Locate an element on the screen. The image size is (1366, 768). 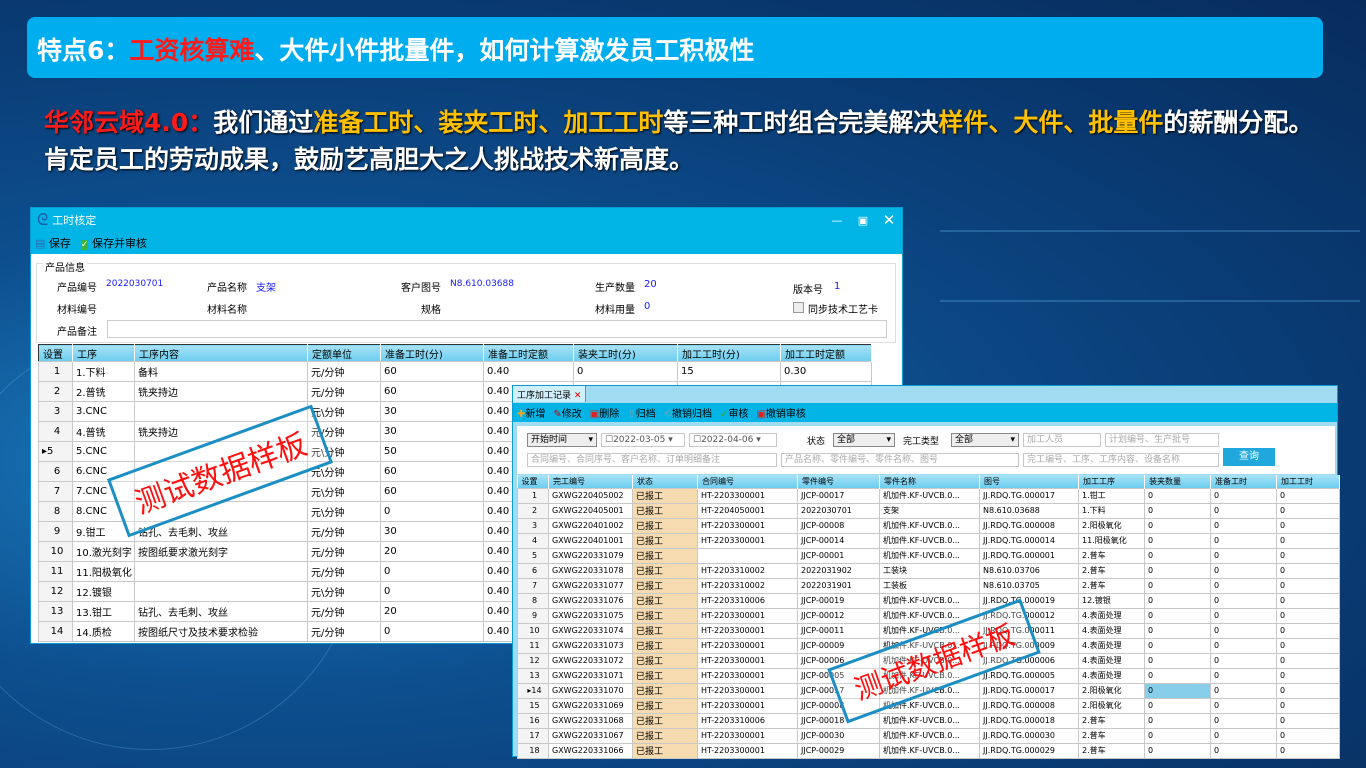
table-cell: JJCP-00011 is located at coordinates (838, 630).